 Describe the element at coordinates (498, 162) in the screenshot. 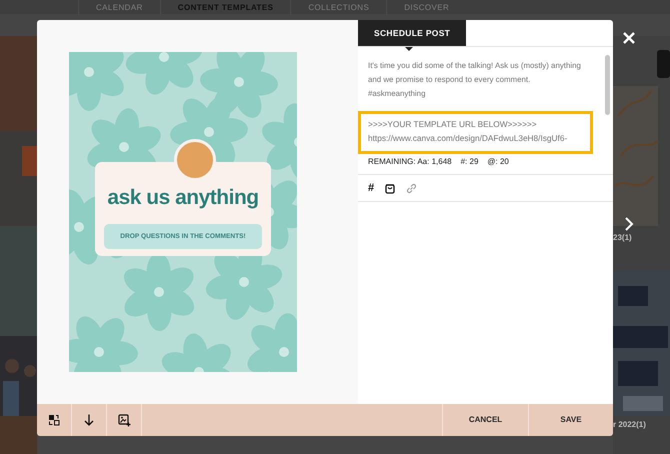

I see `remaining-count: @: 20` at that location.